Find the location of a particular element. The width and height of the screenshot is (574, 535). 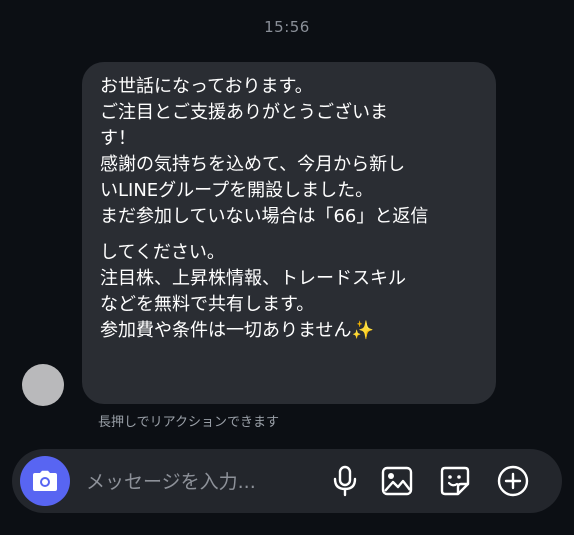

message-line: す！ is located at coordinates (118, 138).